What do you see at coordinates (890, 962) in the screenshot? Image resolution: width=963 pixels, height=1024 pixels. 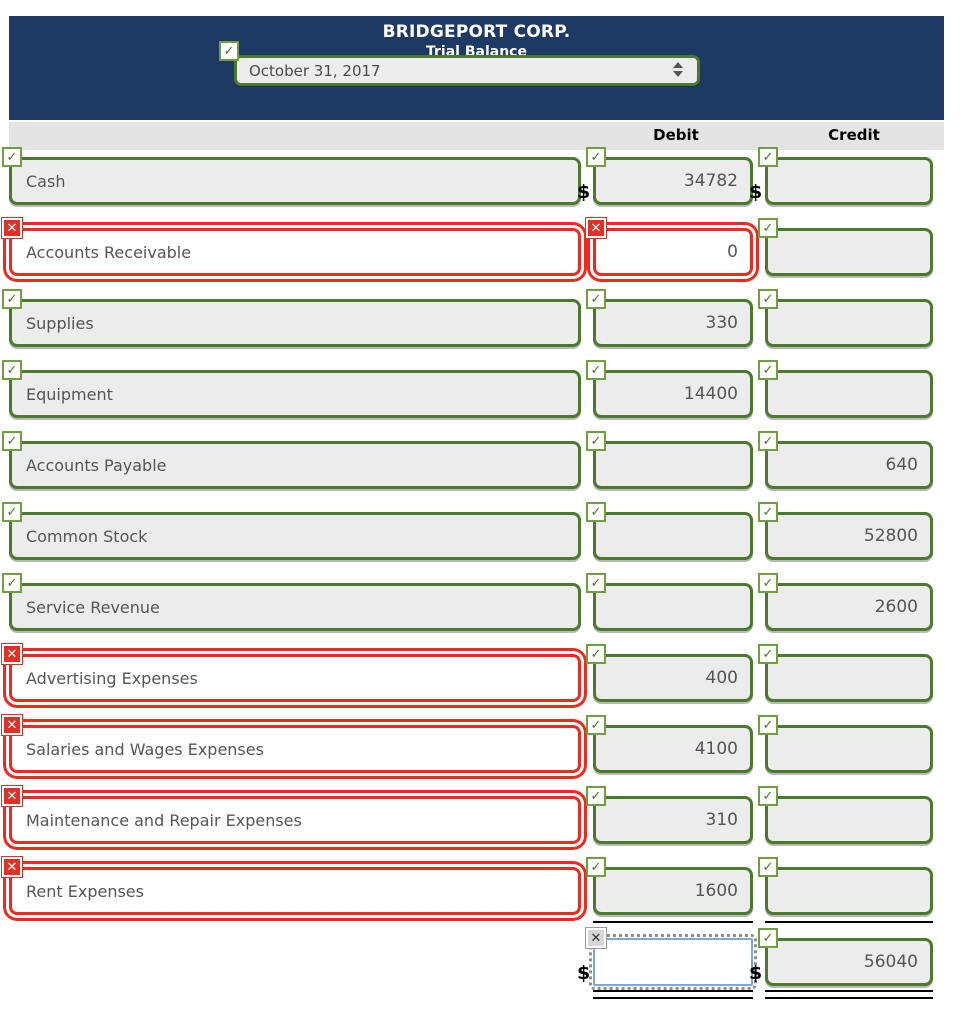 I see `total-credit-value: 56040` at bounding box center [890, 962].